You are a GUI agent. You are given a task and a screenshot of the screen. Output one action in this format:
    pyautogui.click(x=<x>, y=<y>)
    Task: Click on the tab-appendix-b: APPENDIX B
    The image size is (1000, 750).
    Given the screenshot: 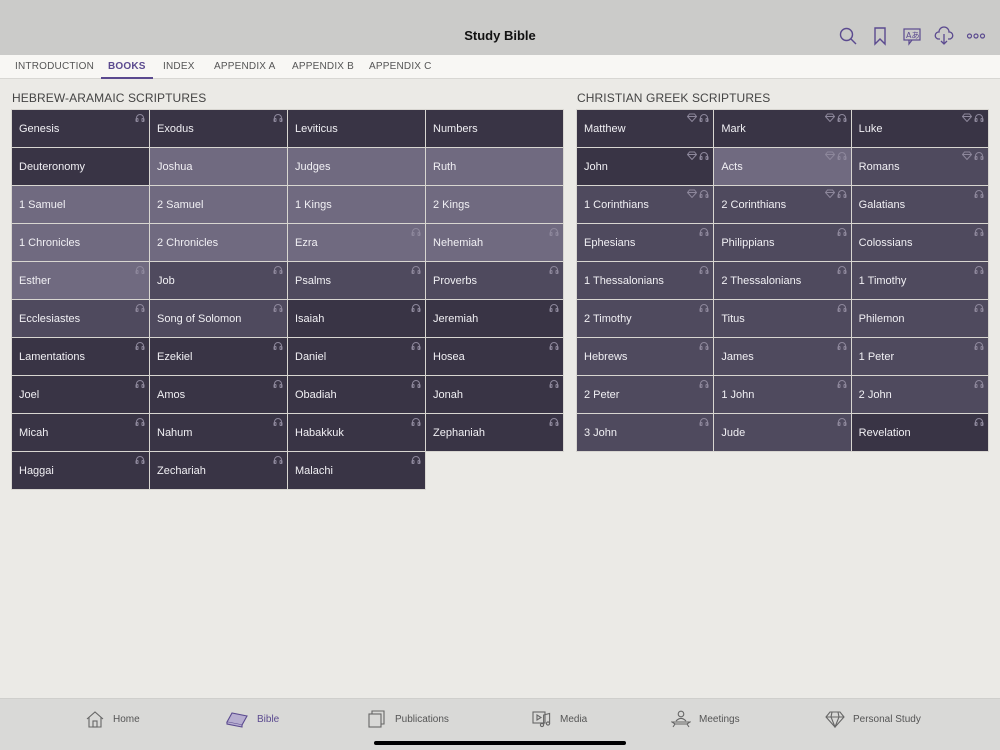 What is the action you would take?
    pyautogui.click(x=323, y=67)
    